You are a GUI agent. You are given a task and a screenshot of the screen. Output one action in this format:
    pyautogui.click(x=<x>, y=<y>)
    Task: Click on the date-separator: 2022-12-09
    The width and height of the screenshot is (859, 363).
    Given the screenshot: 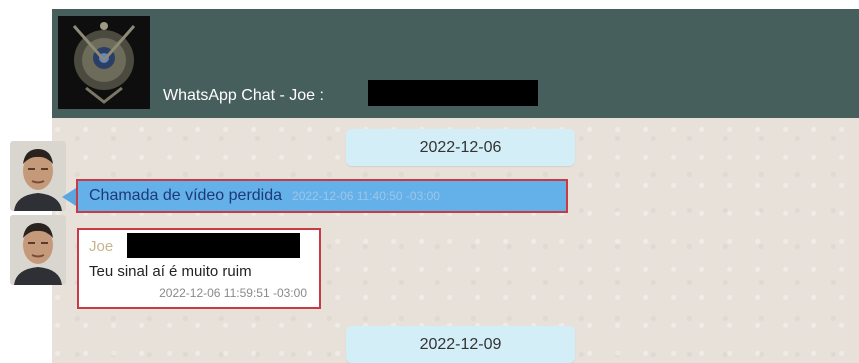 What is the action you would take?
    pyautogui.click(x=460, y=344)
    